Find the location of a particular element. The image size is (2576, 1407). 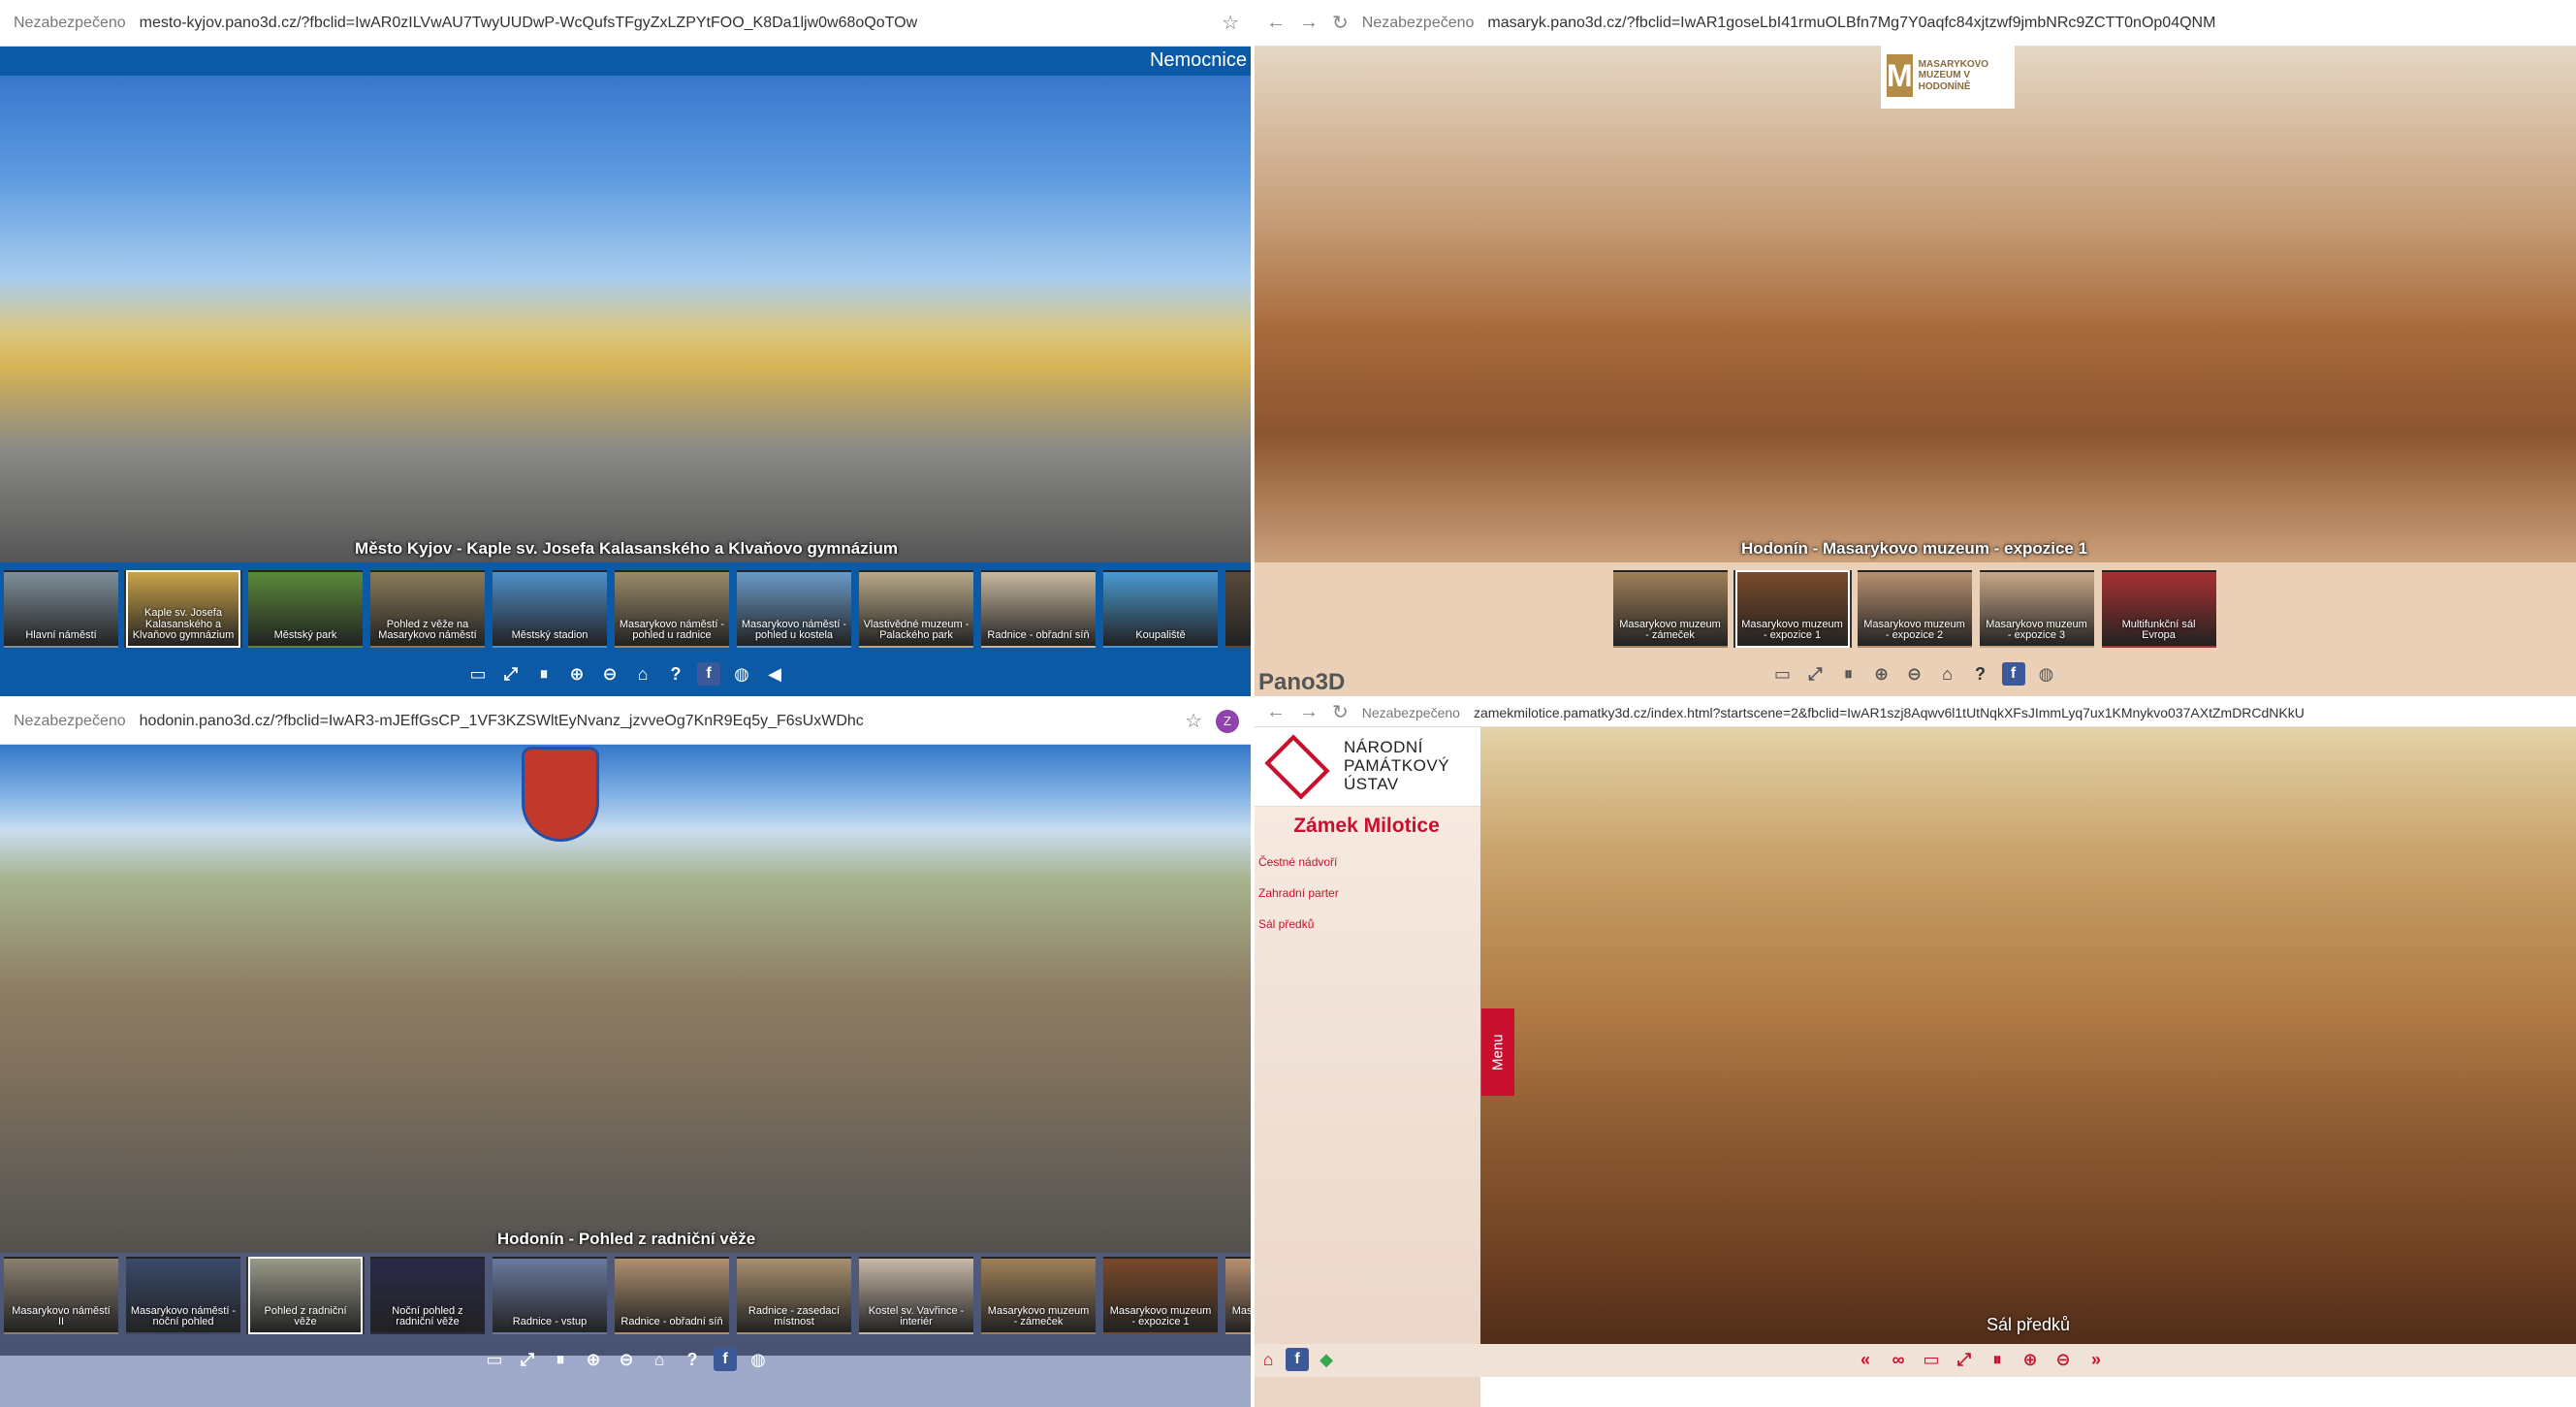

thumbnail: Noční pohled z radniční věže is located at coordinates (427, 1295).